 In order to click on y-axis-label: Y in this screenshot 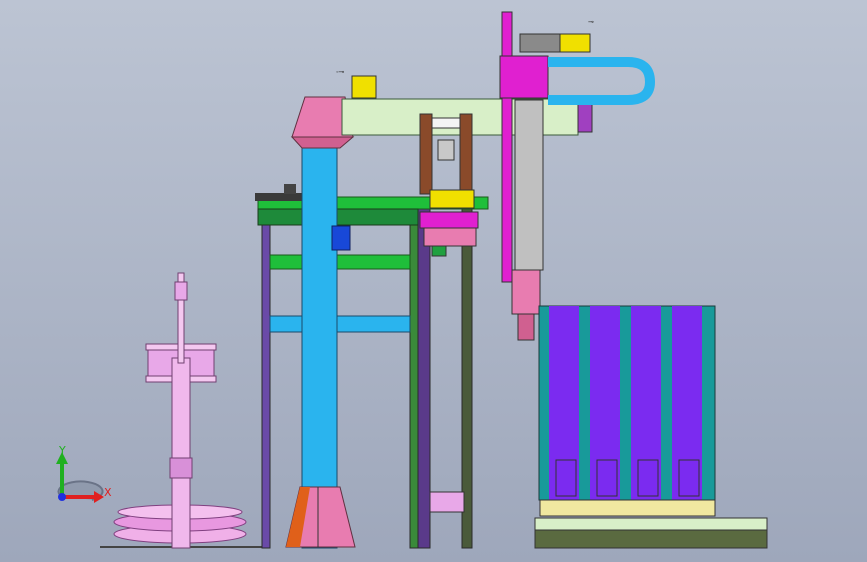, I will do `click(62, 450)`.